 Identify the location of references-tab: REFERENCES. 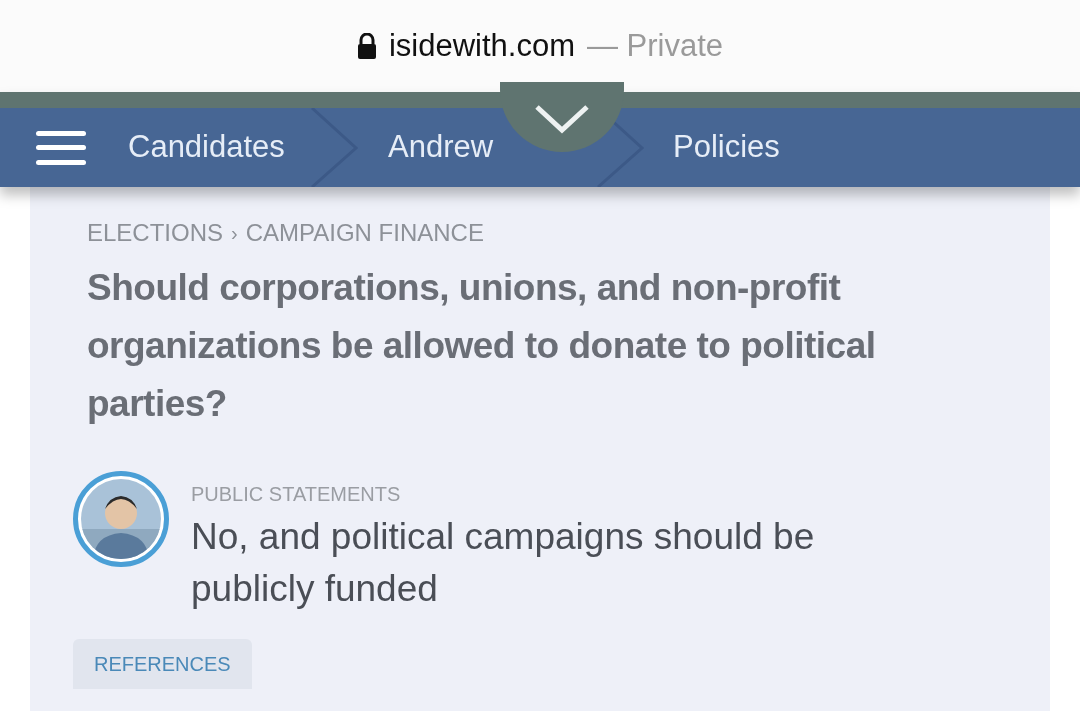
(162, 664).